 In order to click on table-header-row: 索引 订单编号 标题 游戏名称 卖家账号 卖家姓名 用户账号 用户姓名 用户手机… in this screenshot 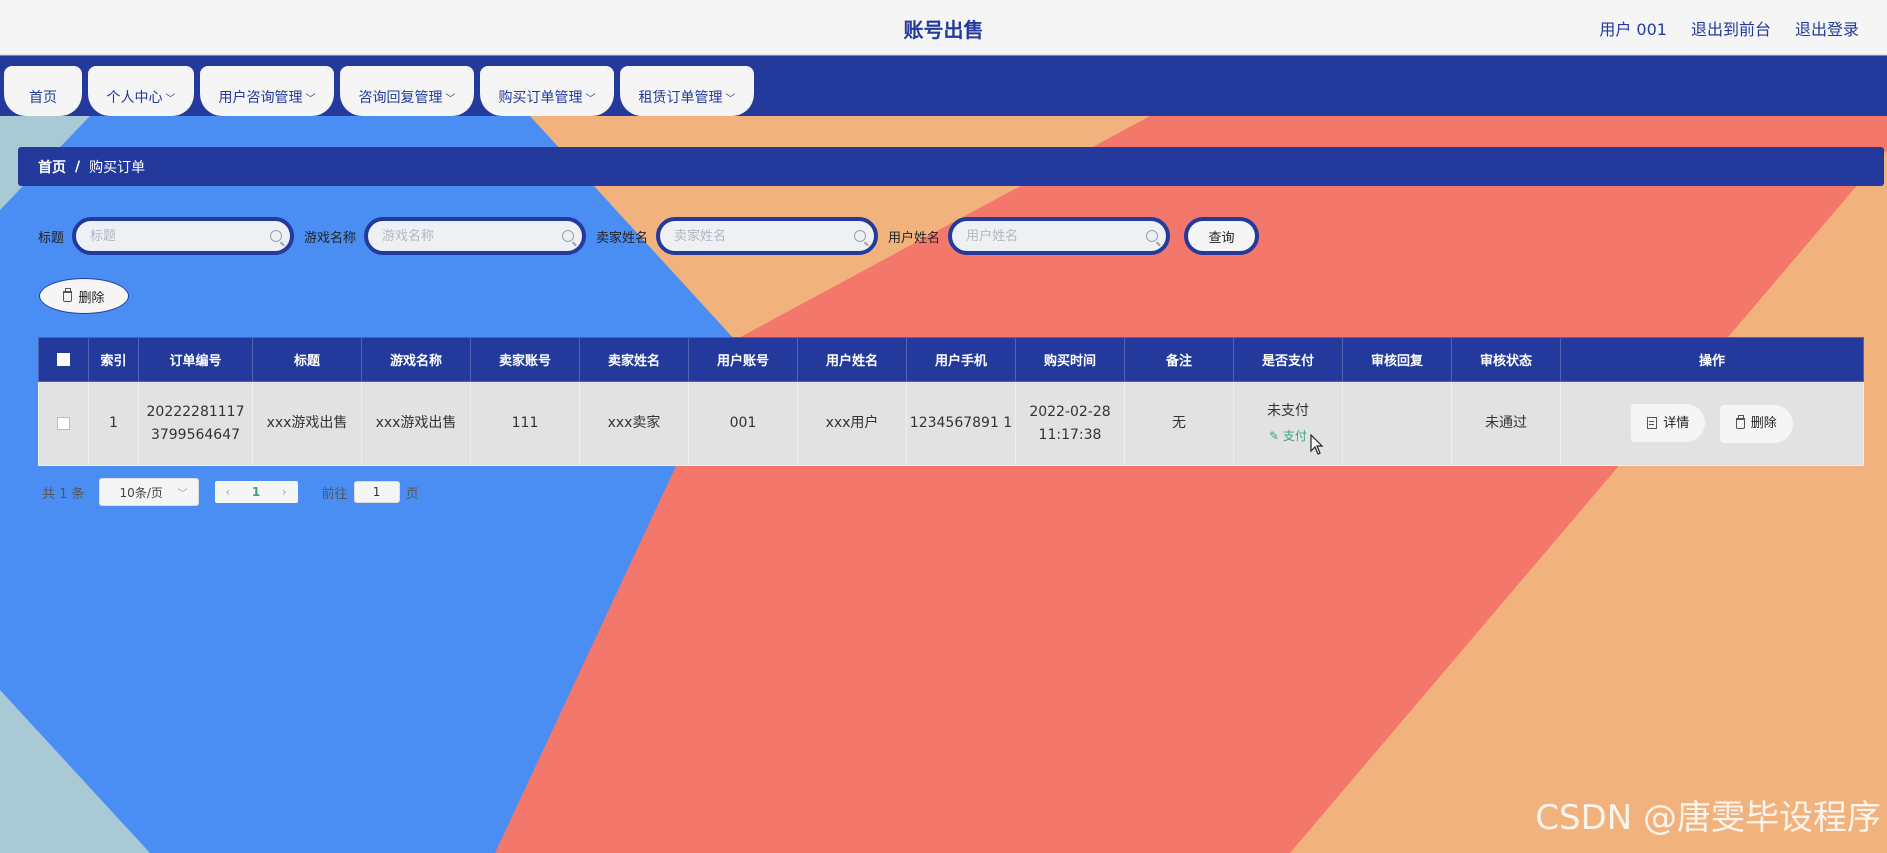, I will do `click(951, 359)`.